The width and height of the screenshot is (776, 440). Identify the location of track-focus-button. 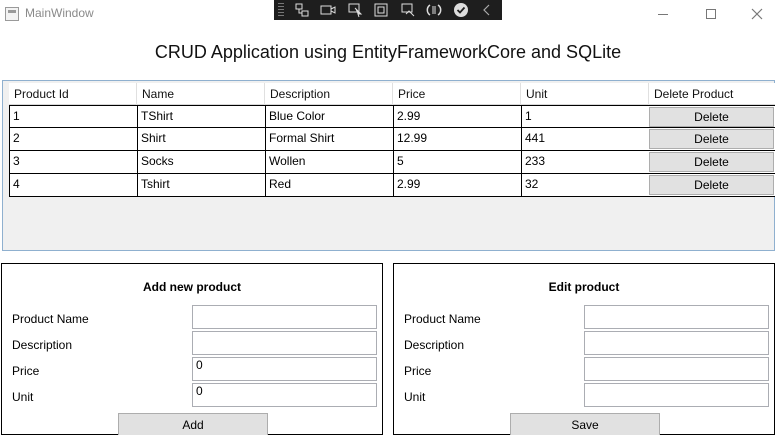
(408, 10).